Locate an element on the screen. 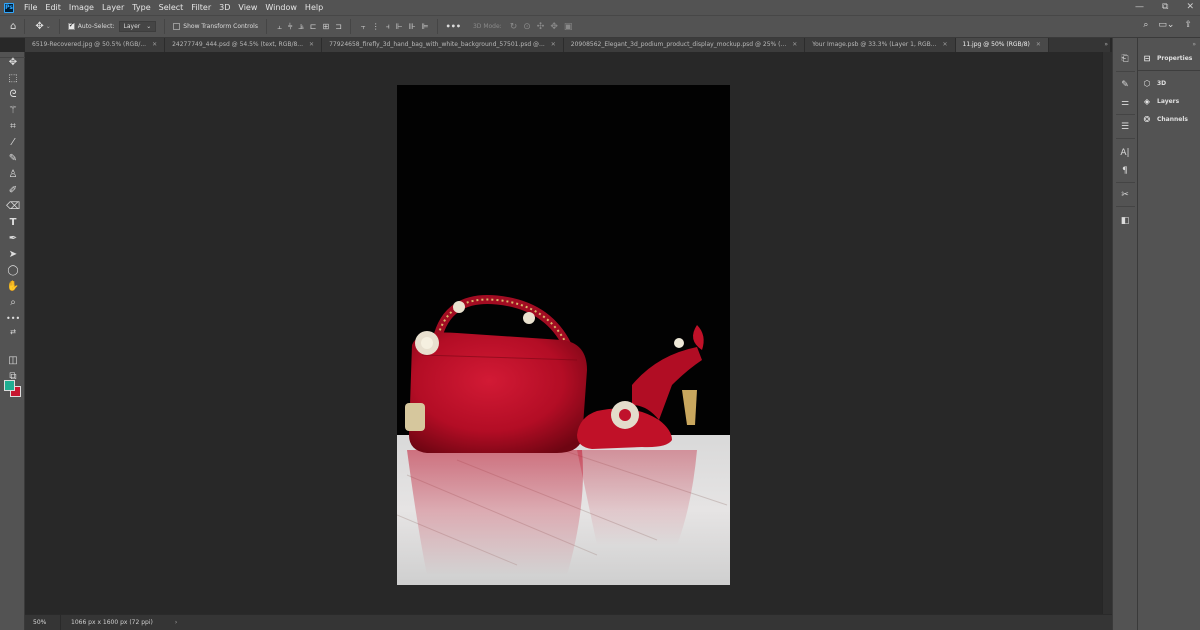  checkbox-checked-icon is located at coordinates (71, 25).